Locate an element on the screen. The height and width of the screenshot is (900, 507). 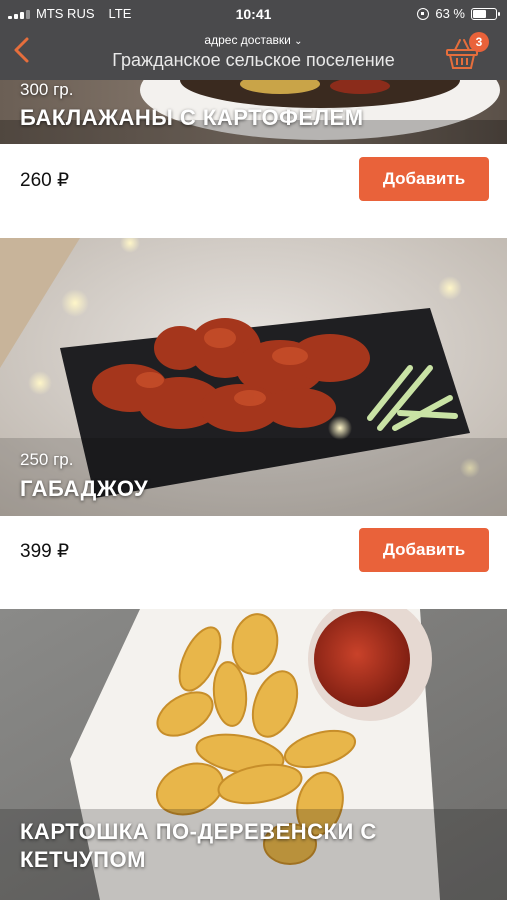
battery-icon is located at coordinates (485, 13).